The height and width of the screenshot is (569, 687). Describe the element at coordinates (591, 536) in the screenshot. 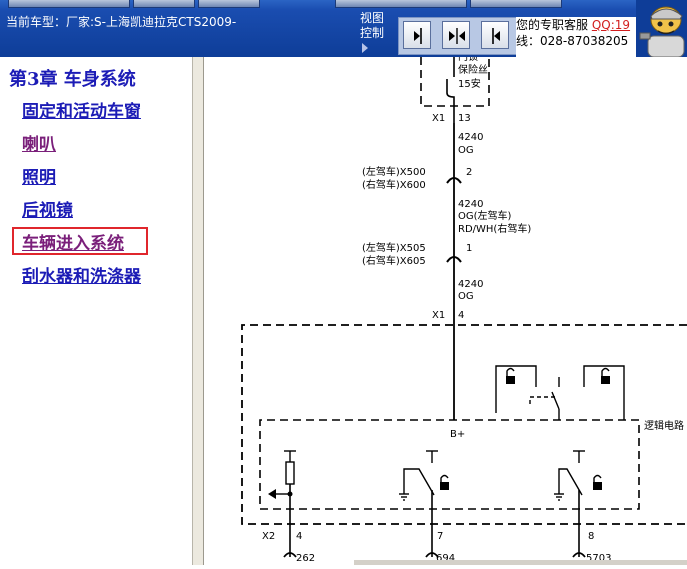

I see `connector-x2-pin-8: 8` at that location.